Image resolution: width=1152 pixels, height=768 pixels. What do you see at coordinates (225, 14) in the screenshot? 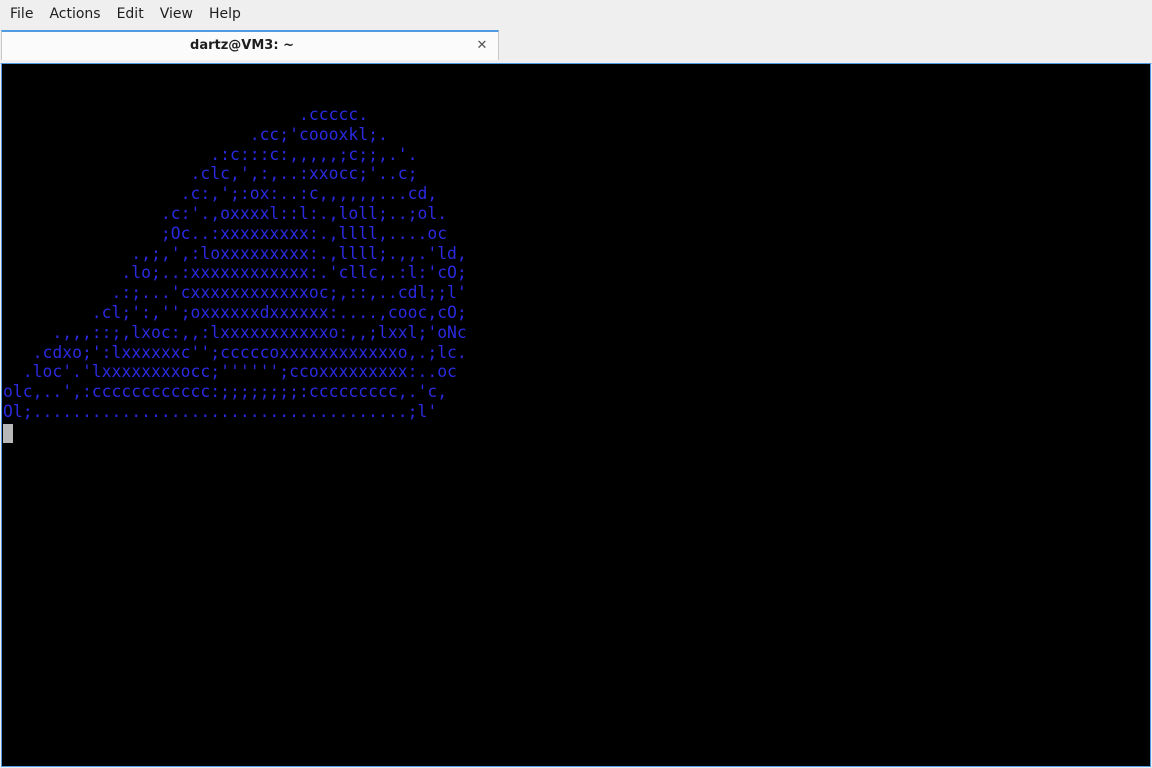
I see `menu-help: Help` at bounding box center [225, 14].